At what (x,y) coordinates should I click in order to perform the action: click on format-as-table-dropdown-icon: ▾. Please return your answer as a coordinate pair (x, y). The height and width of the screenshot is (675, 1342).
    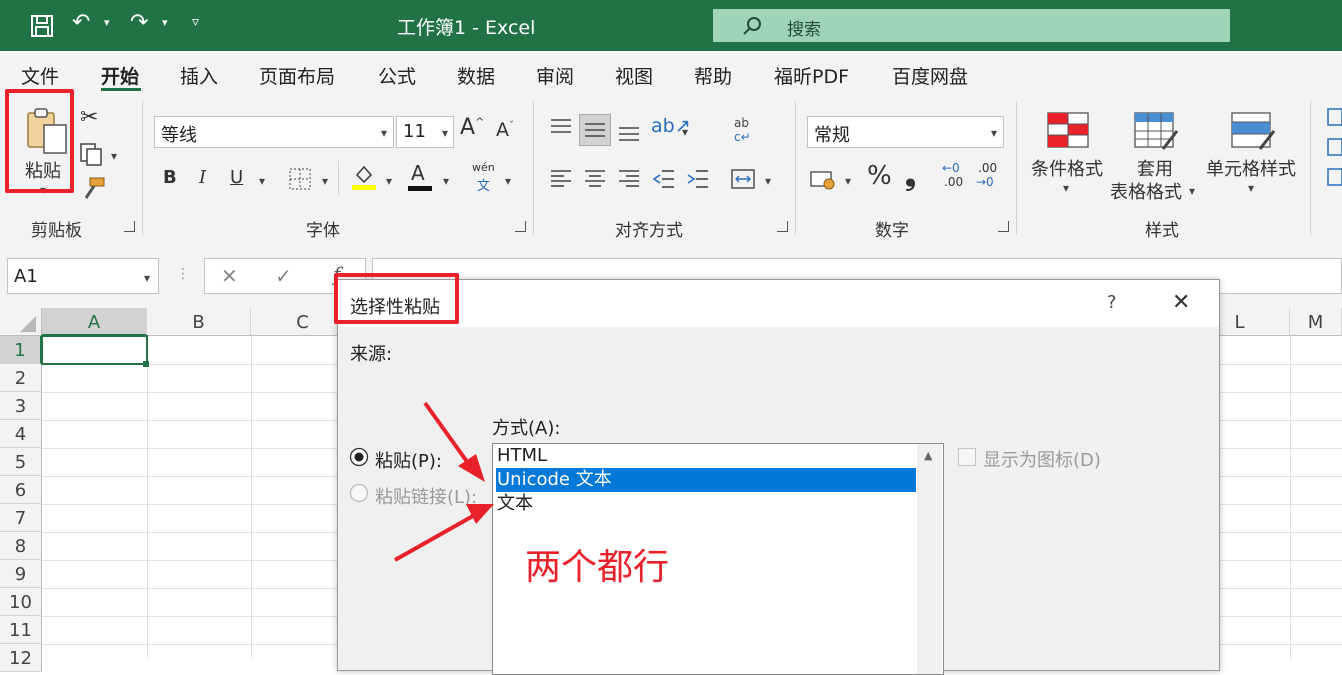
    Looking at the image, I should click on (1192, 191).